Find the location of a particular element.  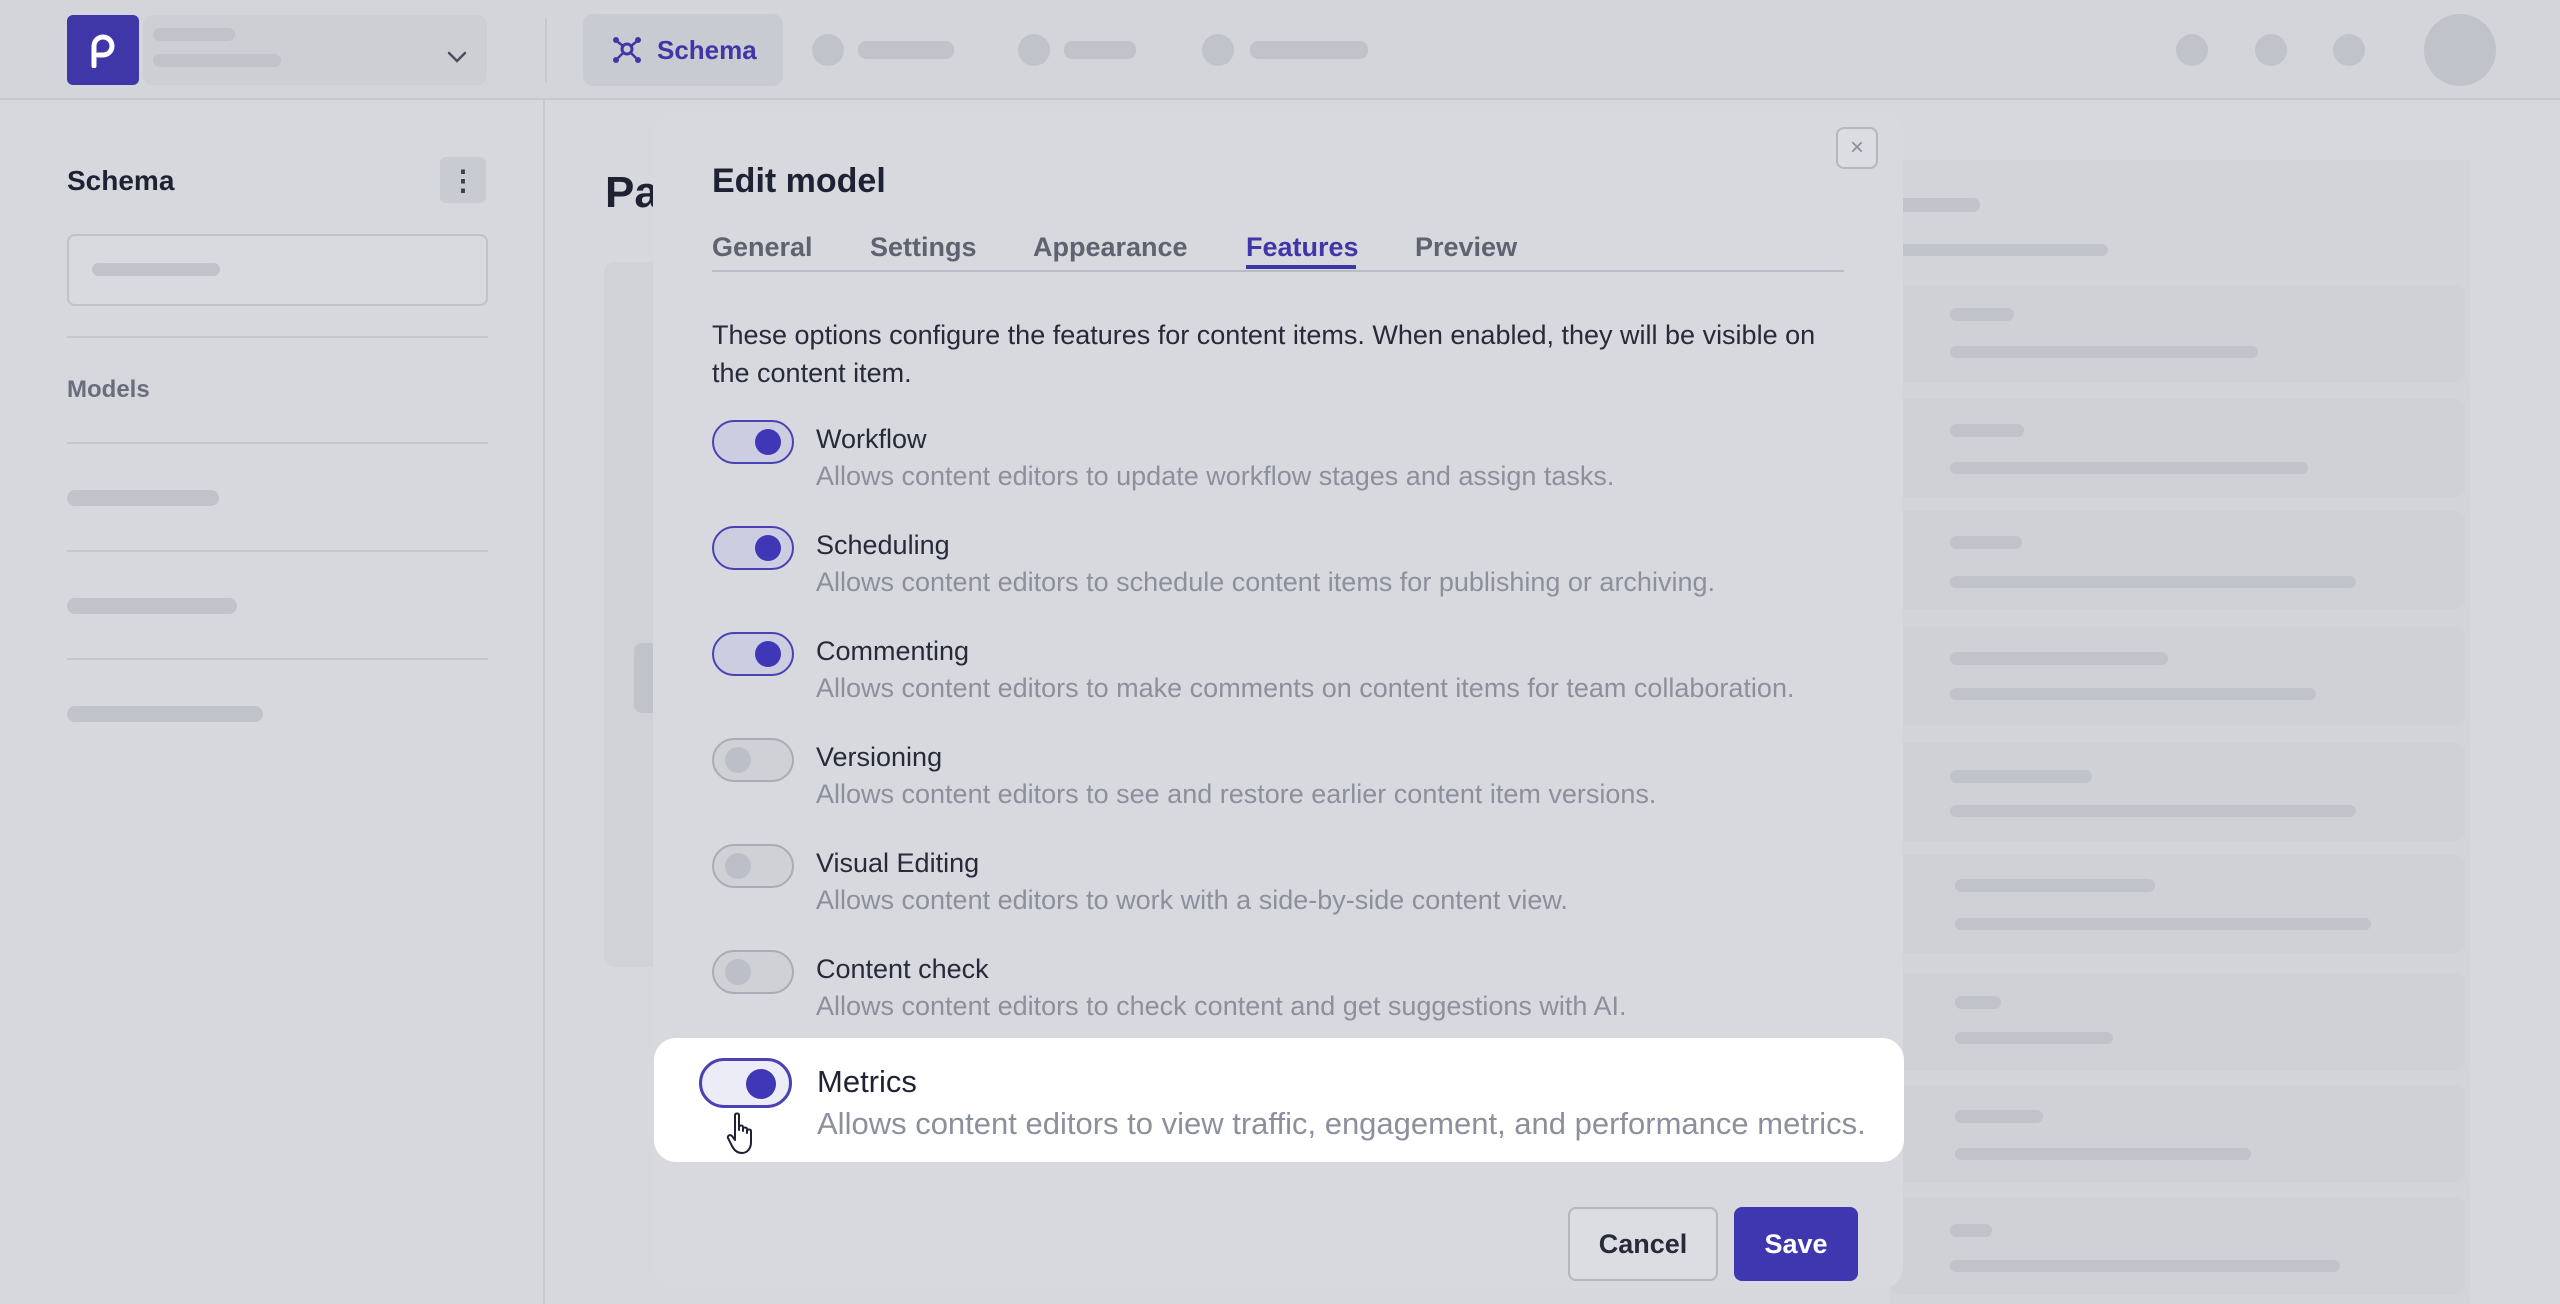

panel-sub-placeholder is located at coordinates (1999, 250).